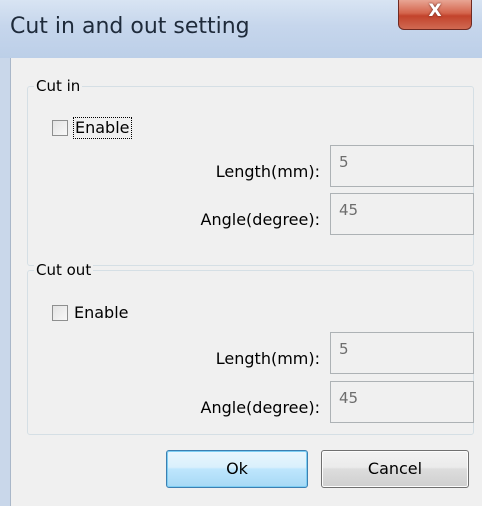  I want to click on close-button: X, so click(435, 15).